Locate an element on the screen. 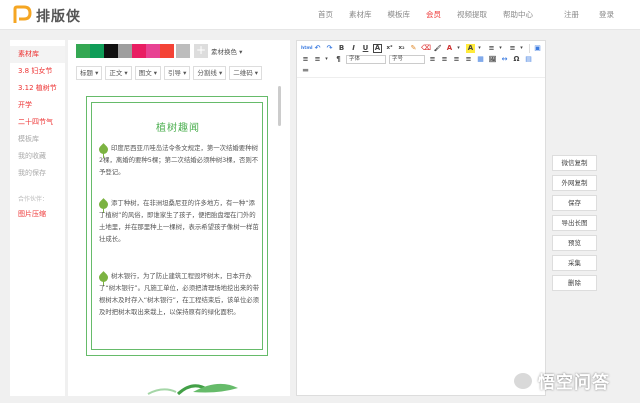  logo-icon is located at coordinates (22, 15).